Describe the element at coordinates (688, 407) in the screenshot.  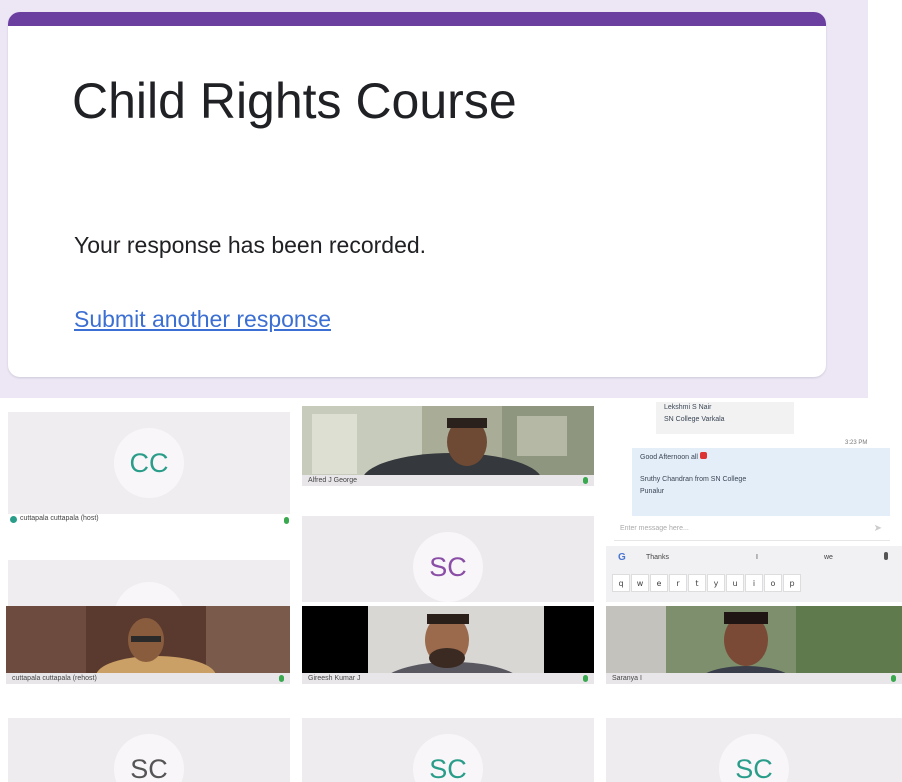
I see `chat-sender: Lekshmi S Nair` at that location.